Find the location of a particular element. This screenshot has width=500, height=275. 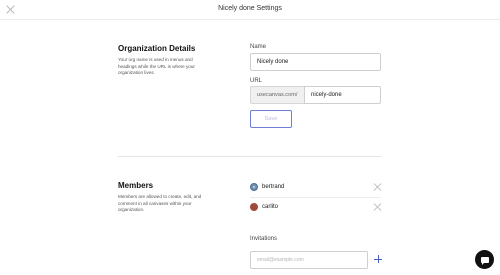

org-url-field: nicely-done is located at coordinates (342, 95).